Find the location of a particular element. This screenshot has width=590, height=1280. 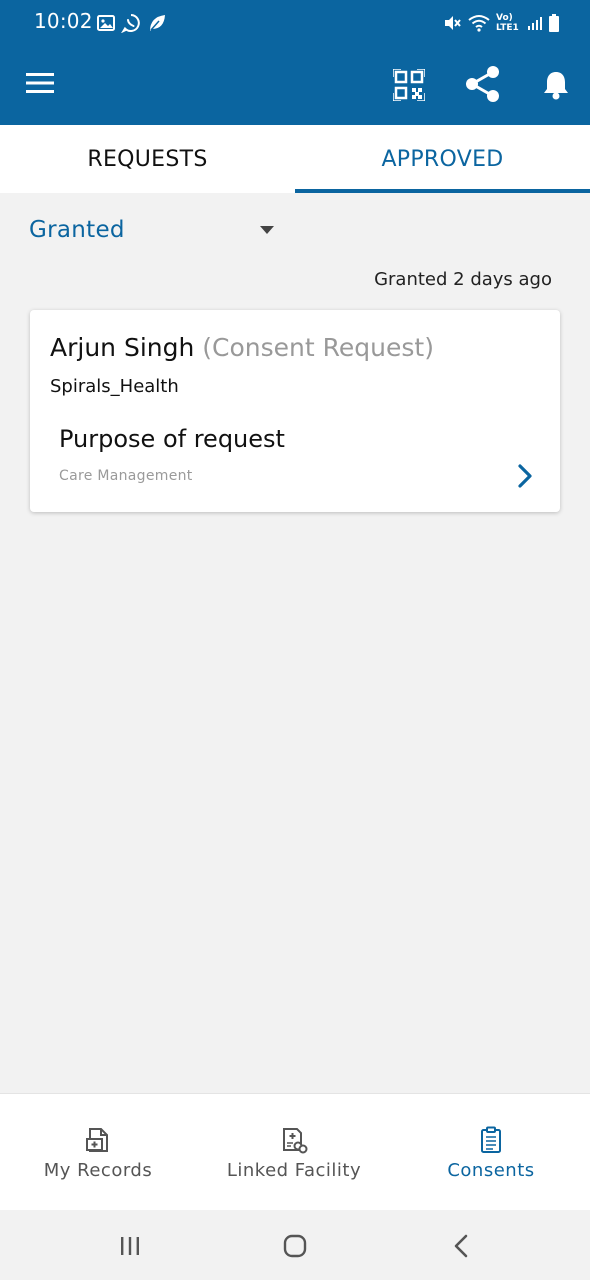

purpose-label: Purpose of request is located at coordinates (172, 439).